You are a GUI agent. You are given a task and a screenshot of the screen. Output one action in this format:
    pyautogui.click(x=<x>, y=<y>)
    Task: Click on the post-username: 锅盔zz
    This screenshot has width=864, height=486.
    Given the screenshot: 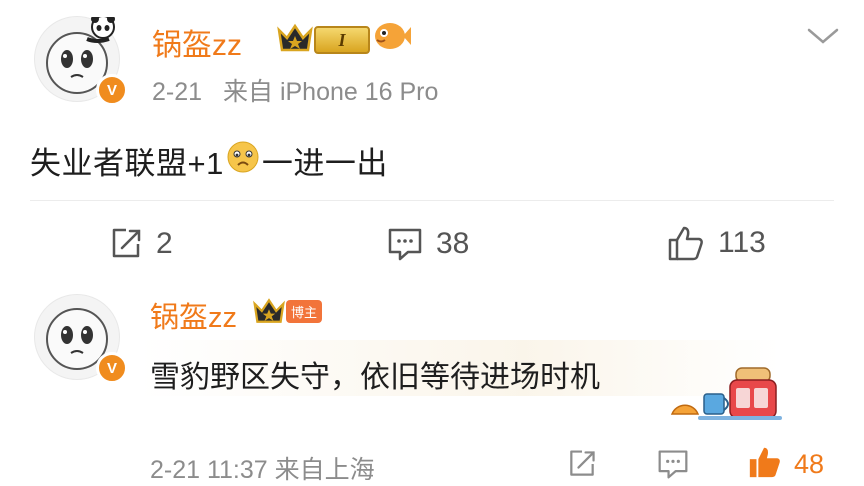 What is the action you would take?
    pyautogui.click(x=197, y=42)
    